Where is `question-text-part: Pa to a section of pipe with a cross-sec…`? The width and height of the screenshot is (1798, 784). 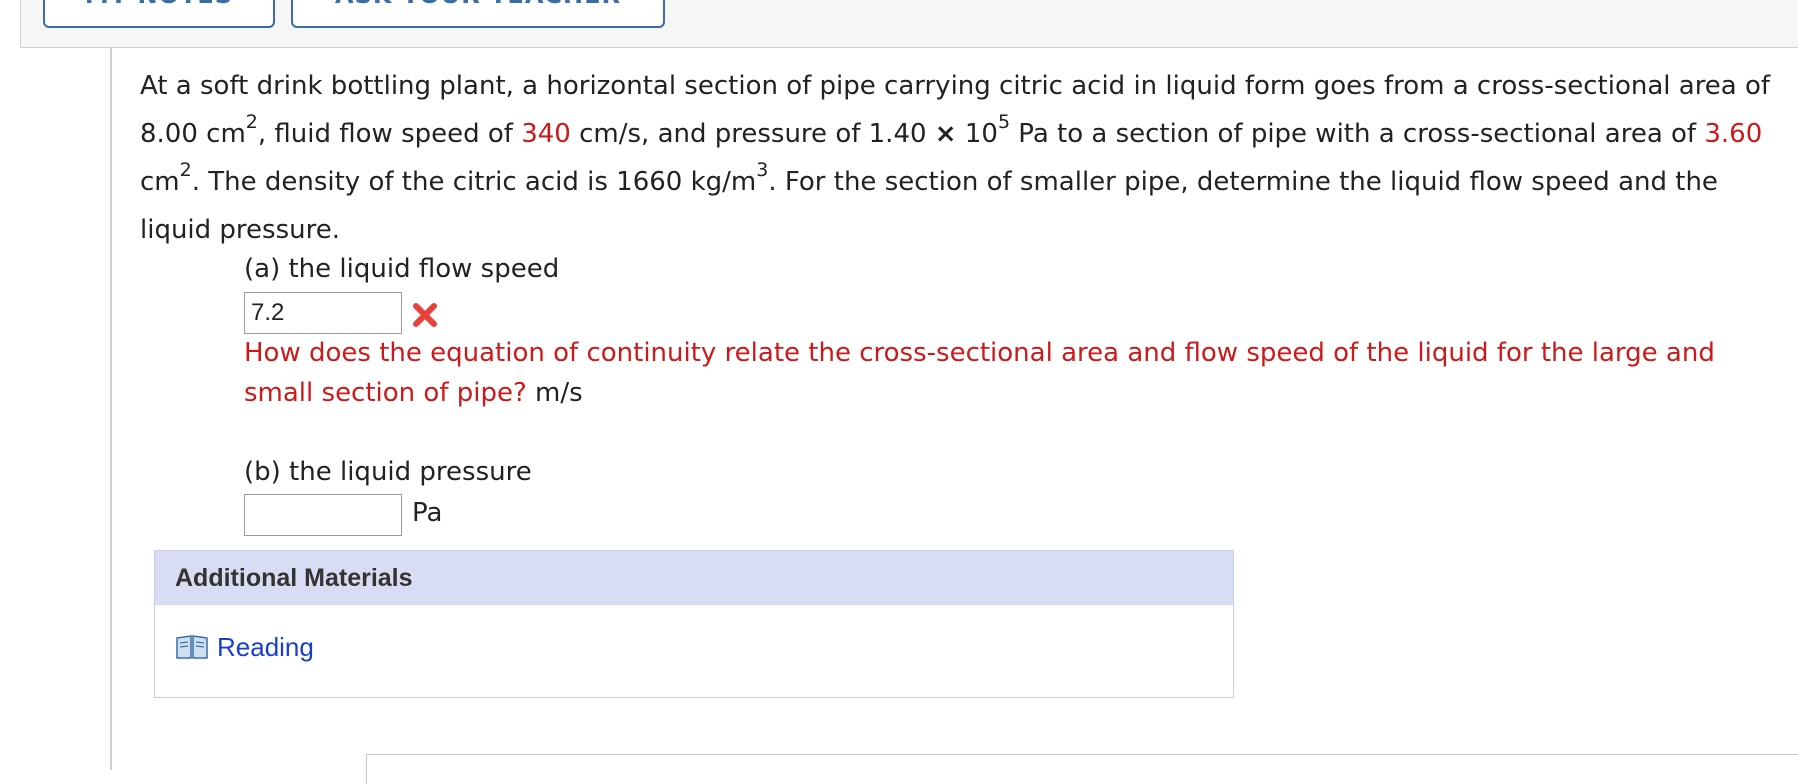 question-text-part: Pa to a section of pipe with a cross-sec… is located at coordinates (1357, 134).